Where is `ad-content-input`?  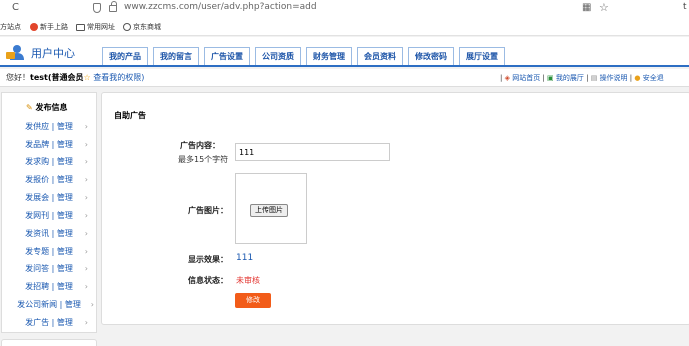 ad-content-input is located at coordinates (312, 152).